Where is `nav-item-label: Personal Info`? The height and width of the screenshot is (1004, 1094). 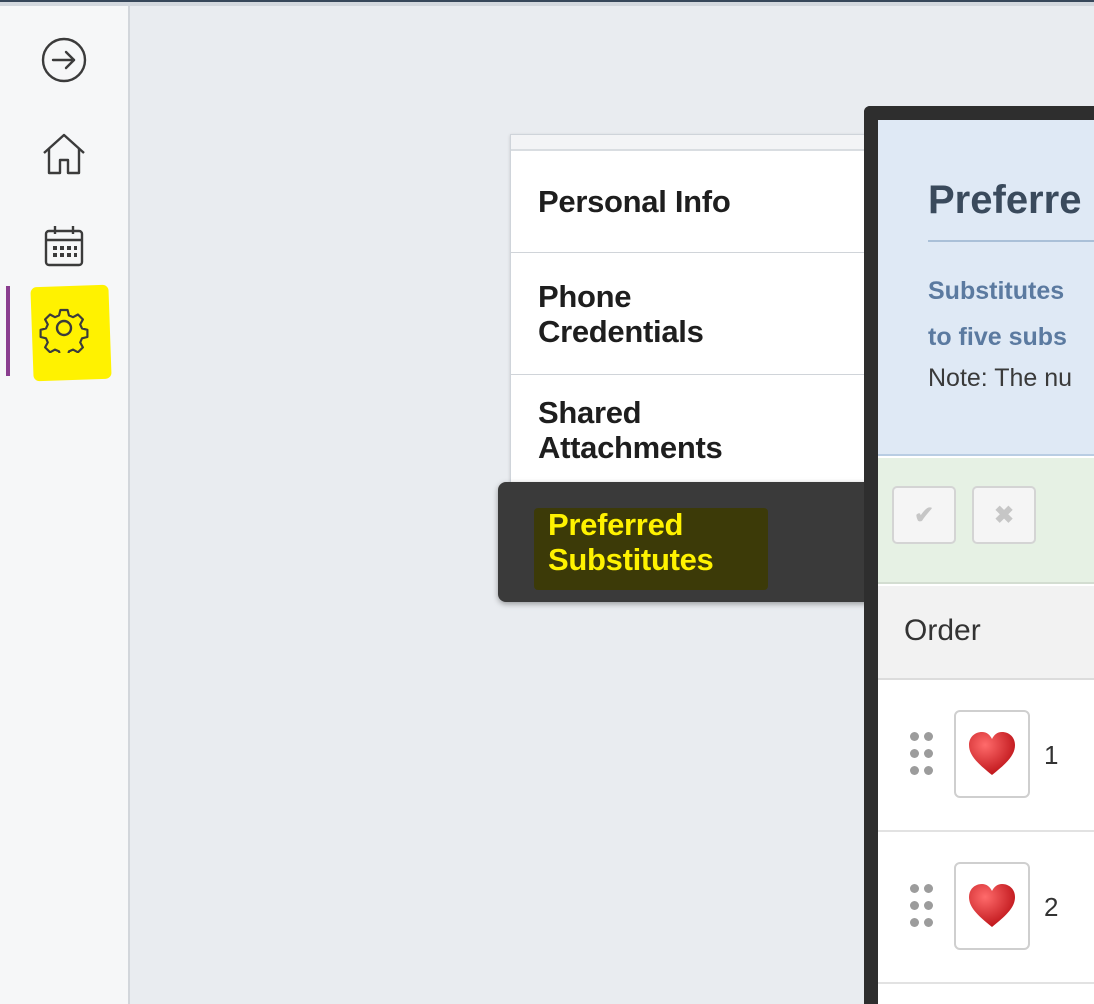
nav-item-label: Personal Info is located at coordinates (634, 201).